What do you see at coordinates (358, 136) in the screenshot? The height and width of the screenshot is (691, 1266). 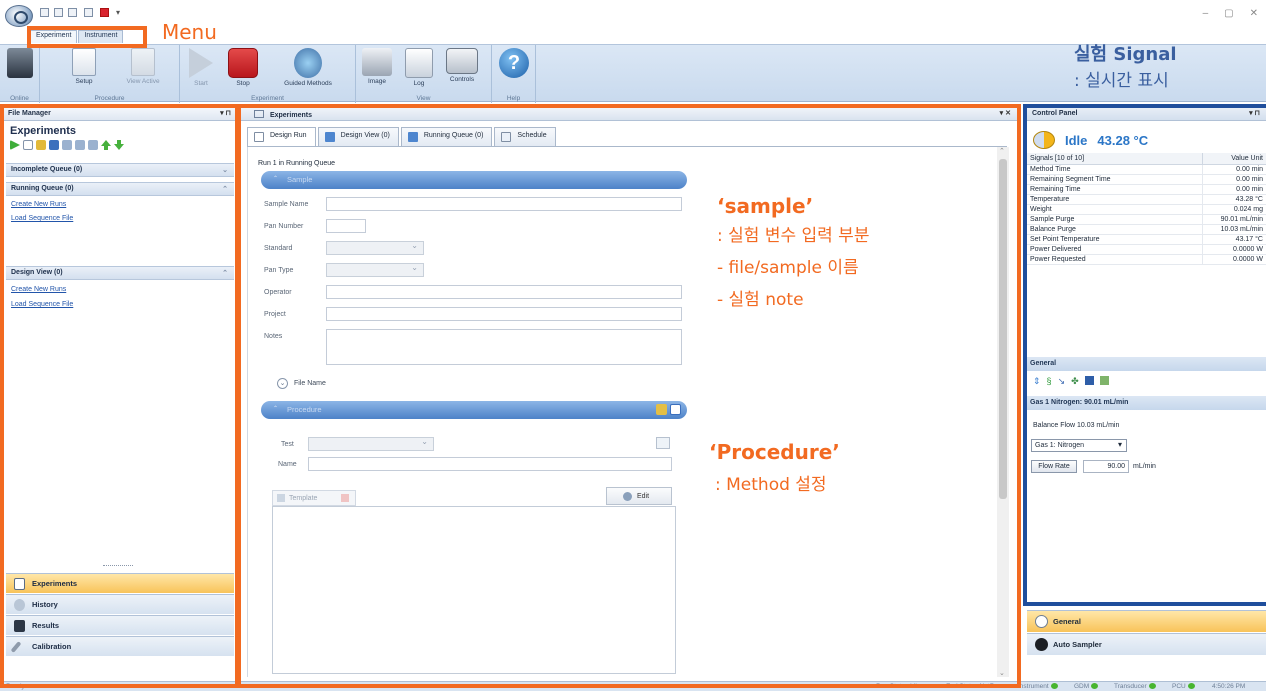 I see `tab-design-view: Design View (0)` at bounding box center [358, 136].